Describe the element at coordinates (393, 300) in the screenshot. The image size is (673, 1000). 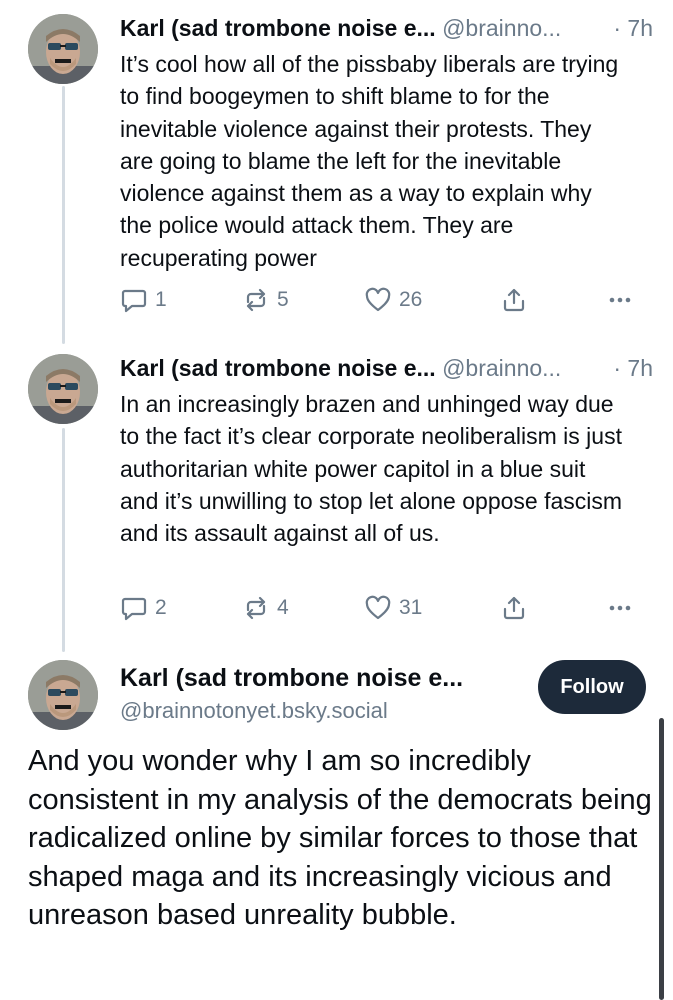
I see `like-button: 26` at that location.